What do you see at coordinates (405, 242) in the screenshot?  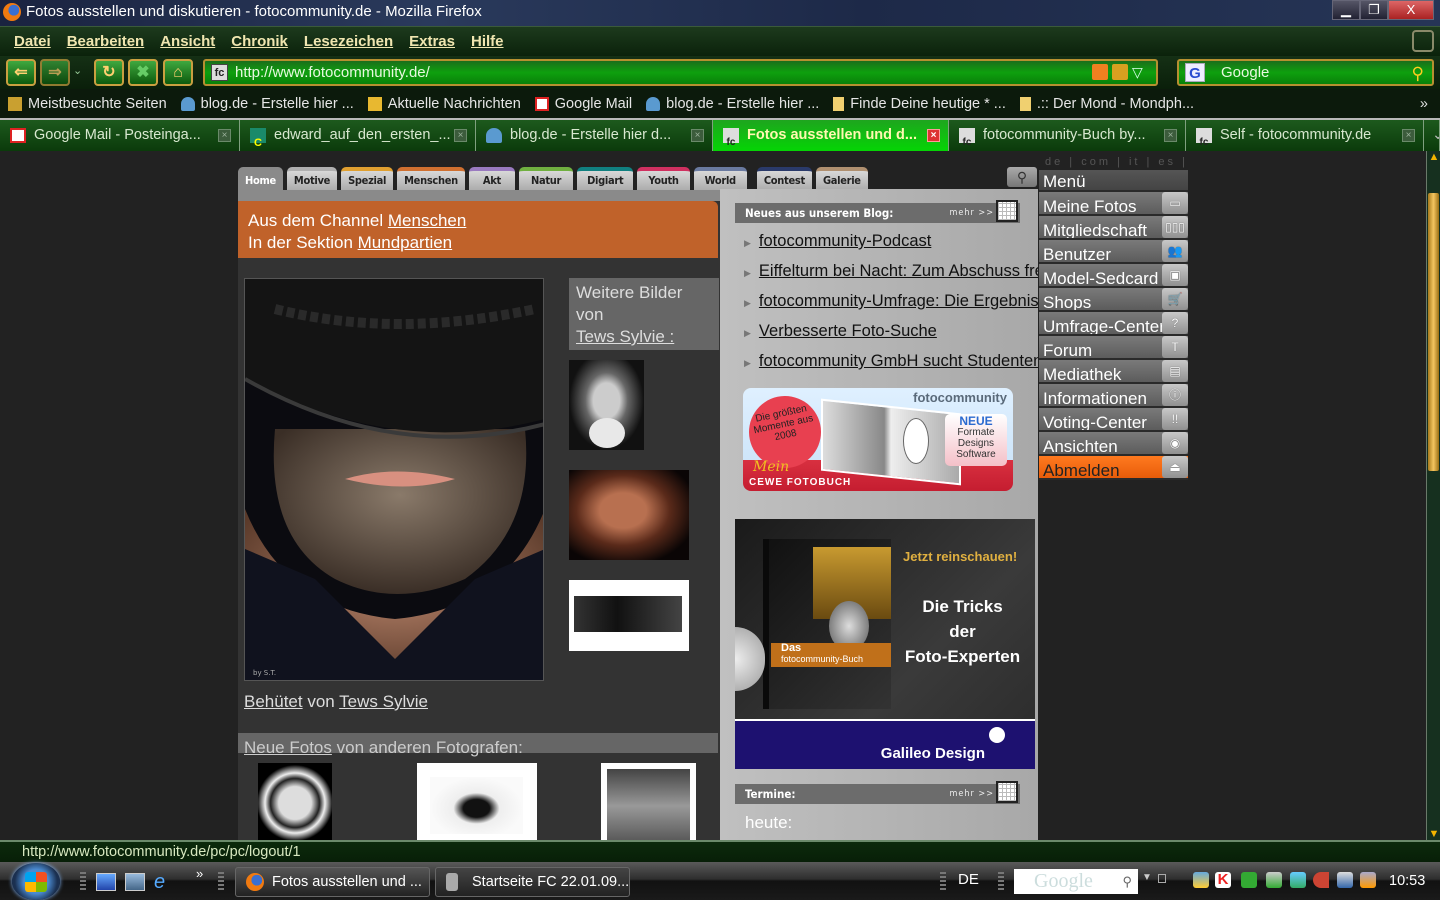 I see `section-link: Mundpartien` at bounding box center [405, 242].